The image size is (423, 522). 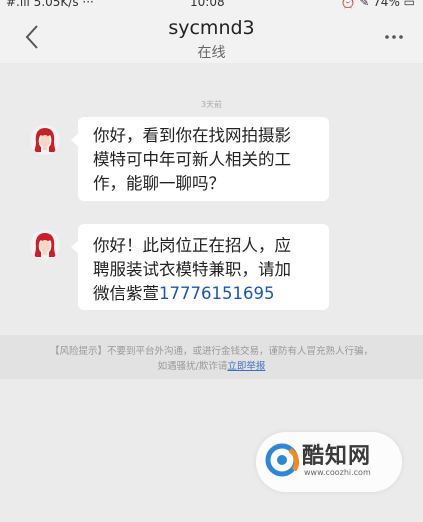 I want to click on online-status: 在线, so click(x=211, y=53).